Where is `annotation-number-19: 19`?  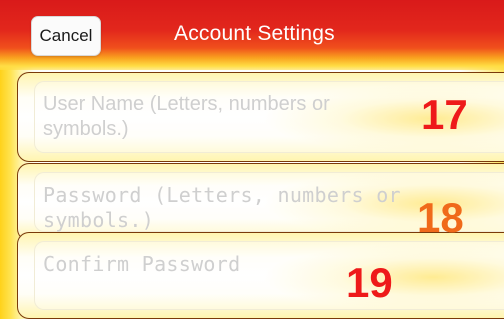
annotation-number-19: 19 is located at coordinates (369, 282).